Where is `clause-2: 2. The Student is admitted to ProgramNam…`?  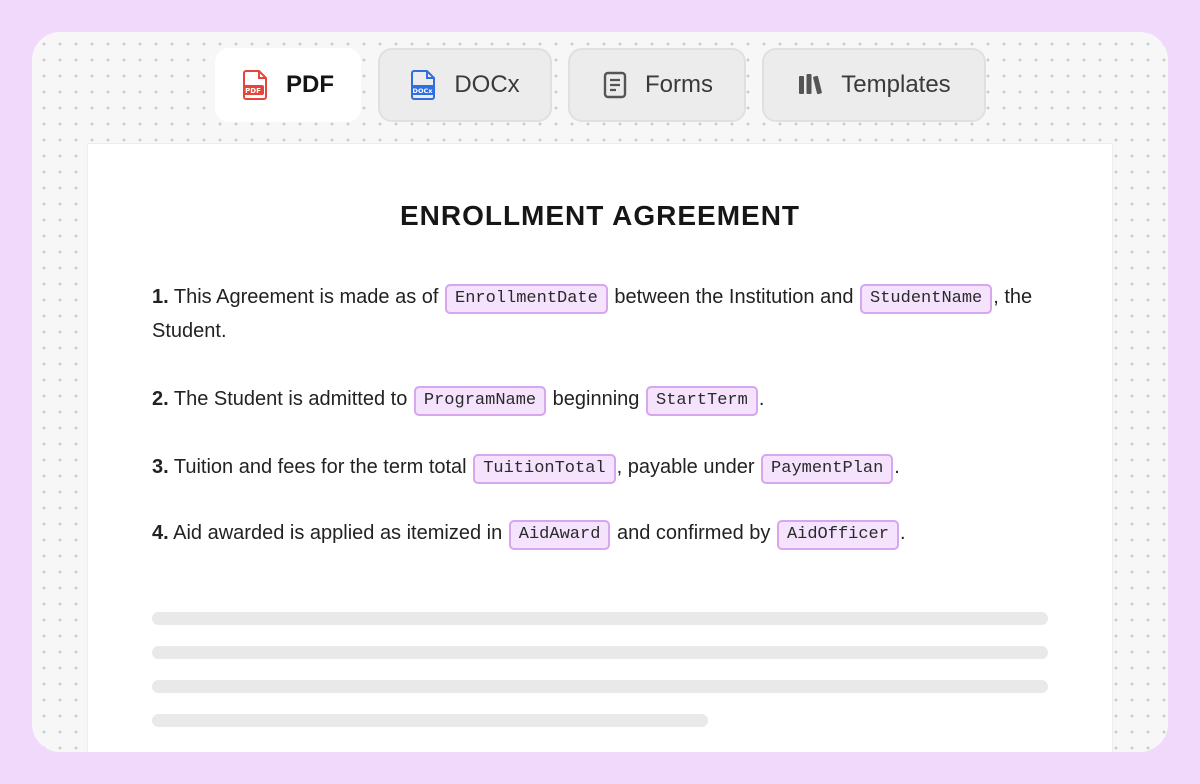
clause-2: 2. The Student is admitted to ProgramNam… is located at coordinates (602, 399).